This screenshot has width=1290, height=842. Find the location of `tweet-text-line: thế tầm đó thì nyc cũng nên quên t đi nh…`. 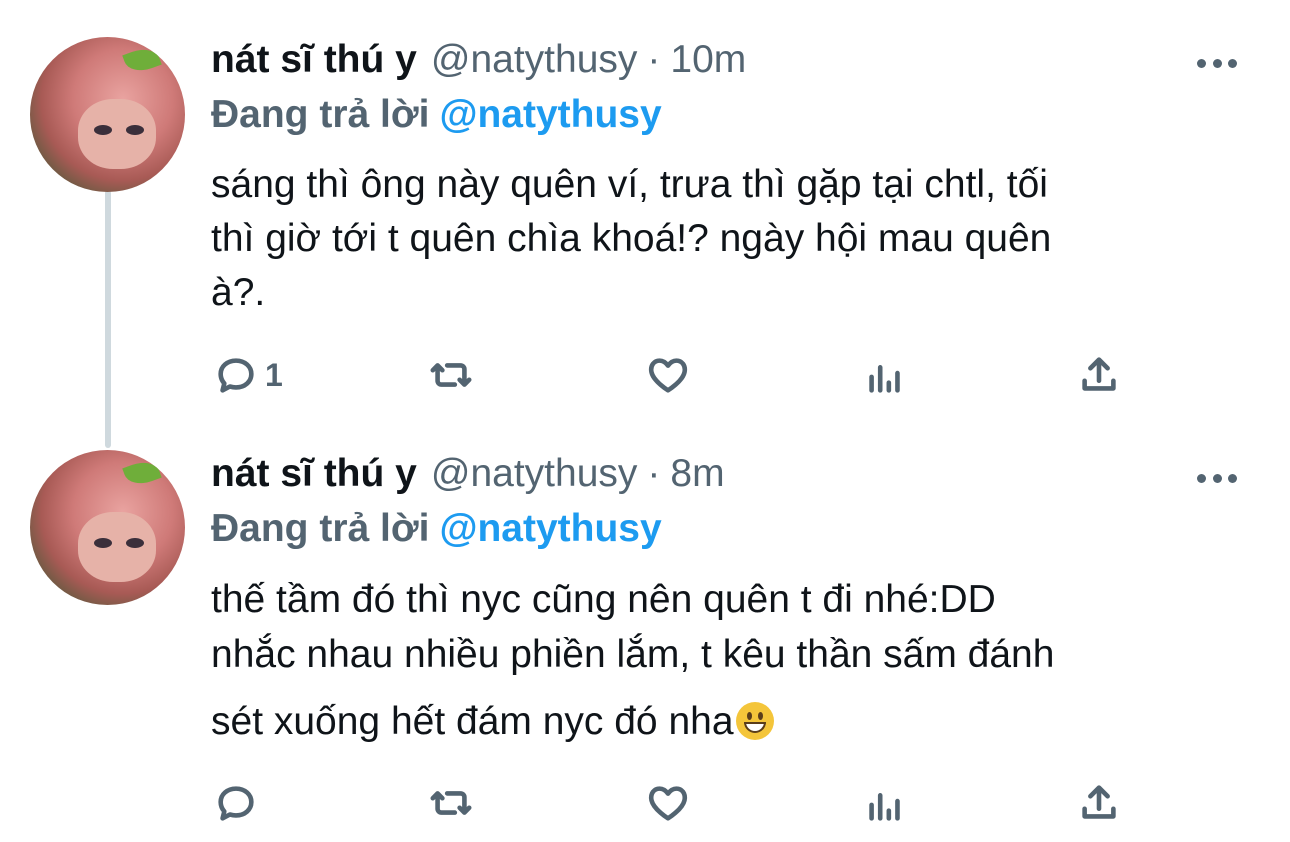

tweet-text-line: thế tầm đó thì nyc cũng nên quên t đi nh… is located at coordinates (603, 599).